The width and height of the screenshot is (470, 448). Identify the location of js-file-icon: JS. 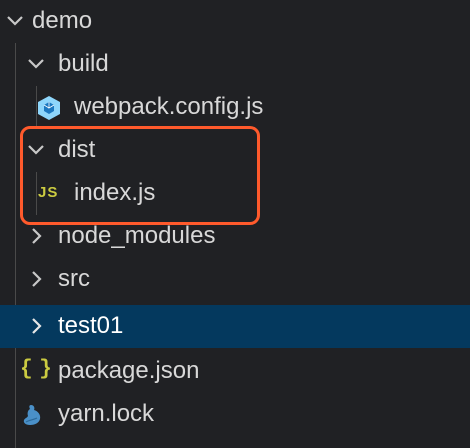
(48, 192).